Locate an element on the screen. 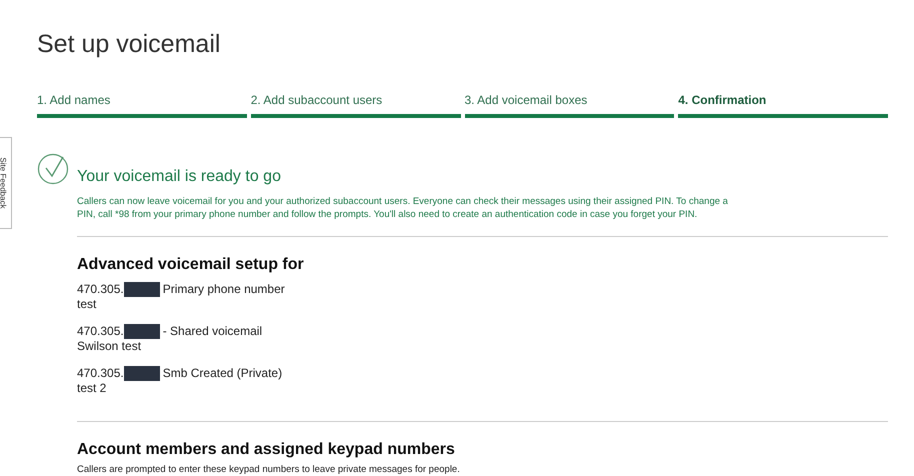  progress-step: 1. Add names is located at coordinates (142, 104).